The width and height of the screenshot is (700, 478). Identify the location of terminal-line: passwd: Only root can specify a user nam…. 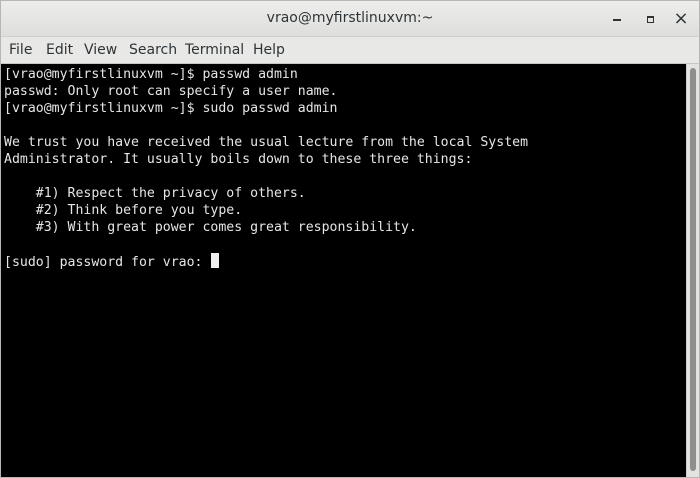
(171, 91).